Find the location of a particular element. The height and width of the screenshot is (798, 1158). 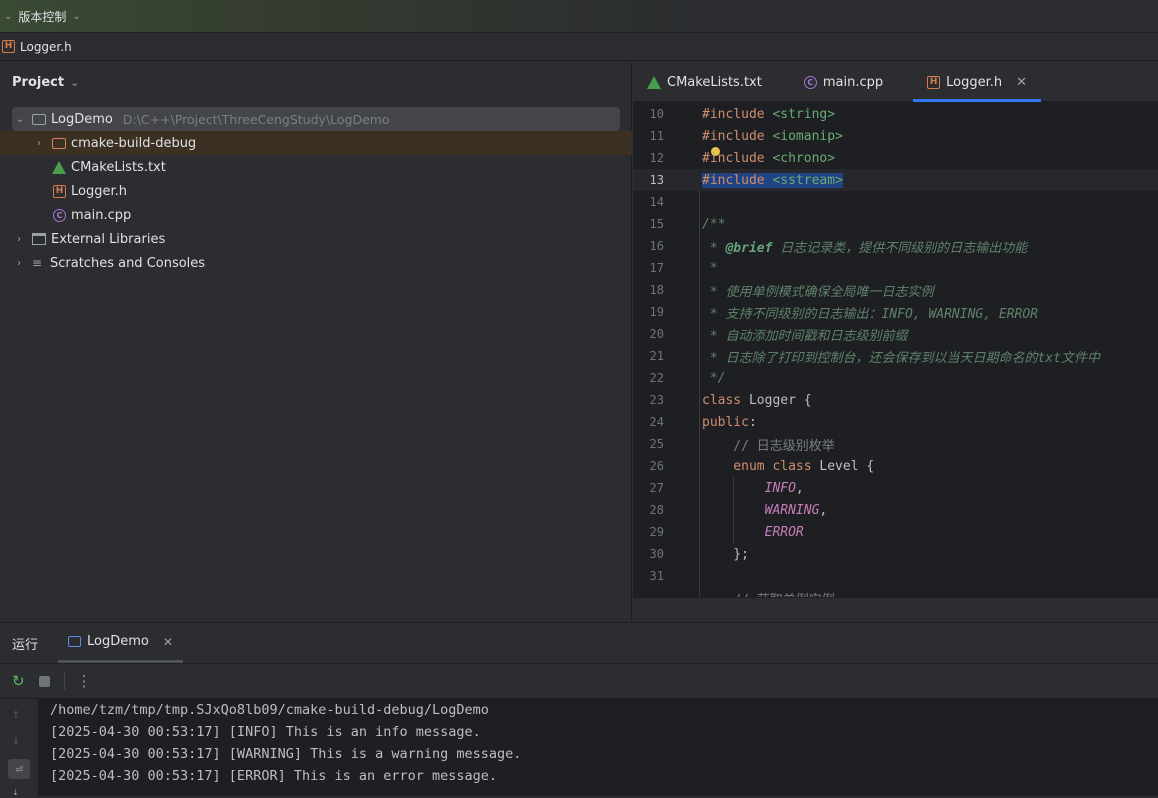

console-icon is located at coordinates (75, 641).